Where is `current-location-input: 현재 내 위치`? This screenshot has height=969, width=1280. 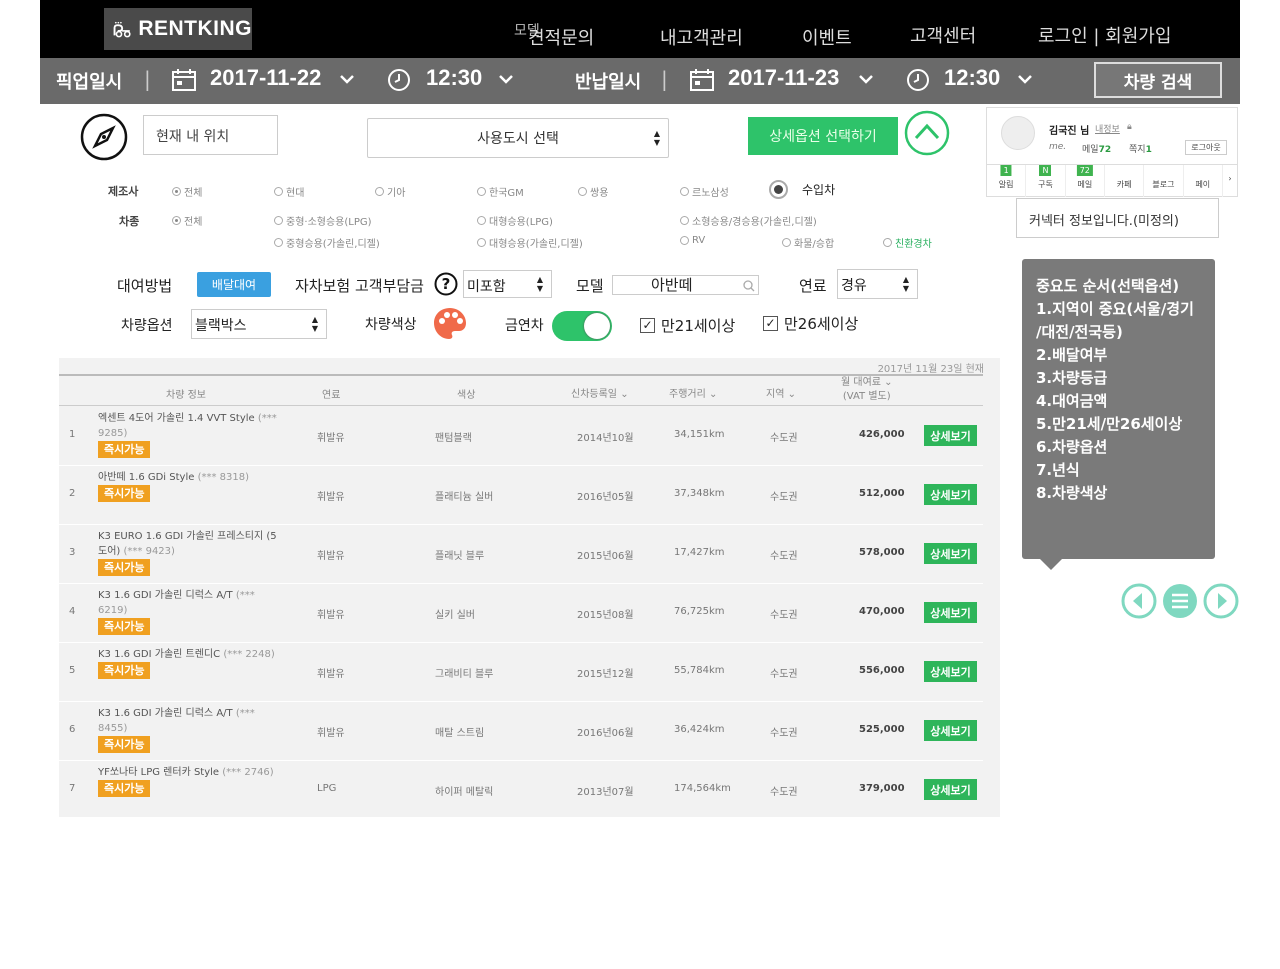
current-location-input: 현재 내 위치 is located at coordinates (210, 135).